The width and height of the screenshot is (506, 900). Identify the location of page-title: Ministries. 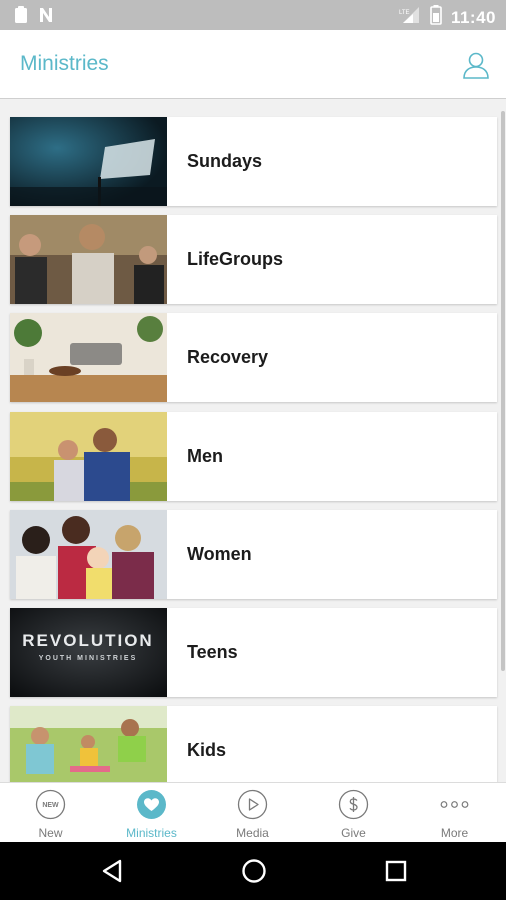
(64, 63).